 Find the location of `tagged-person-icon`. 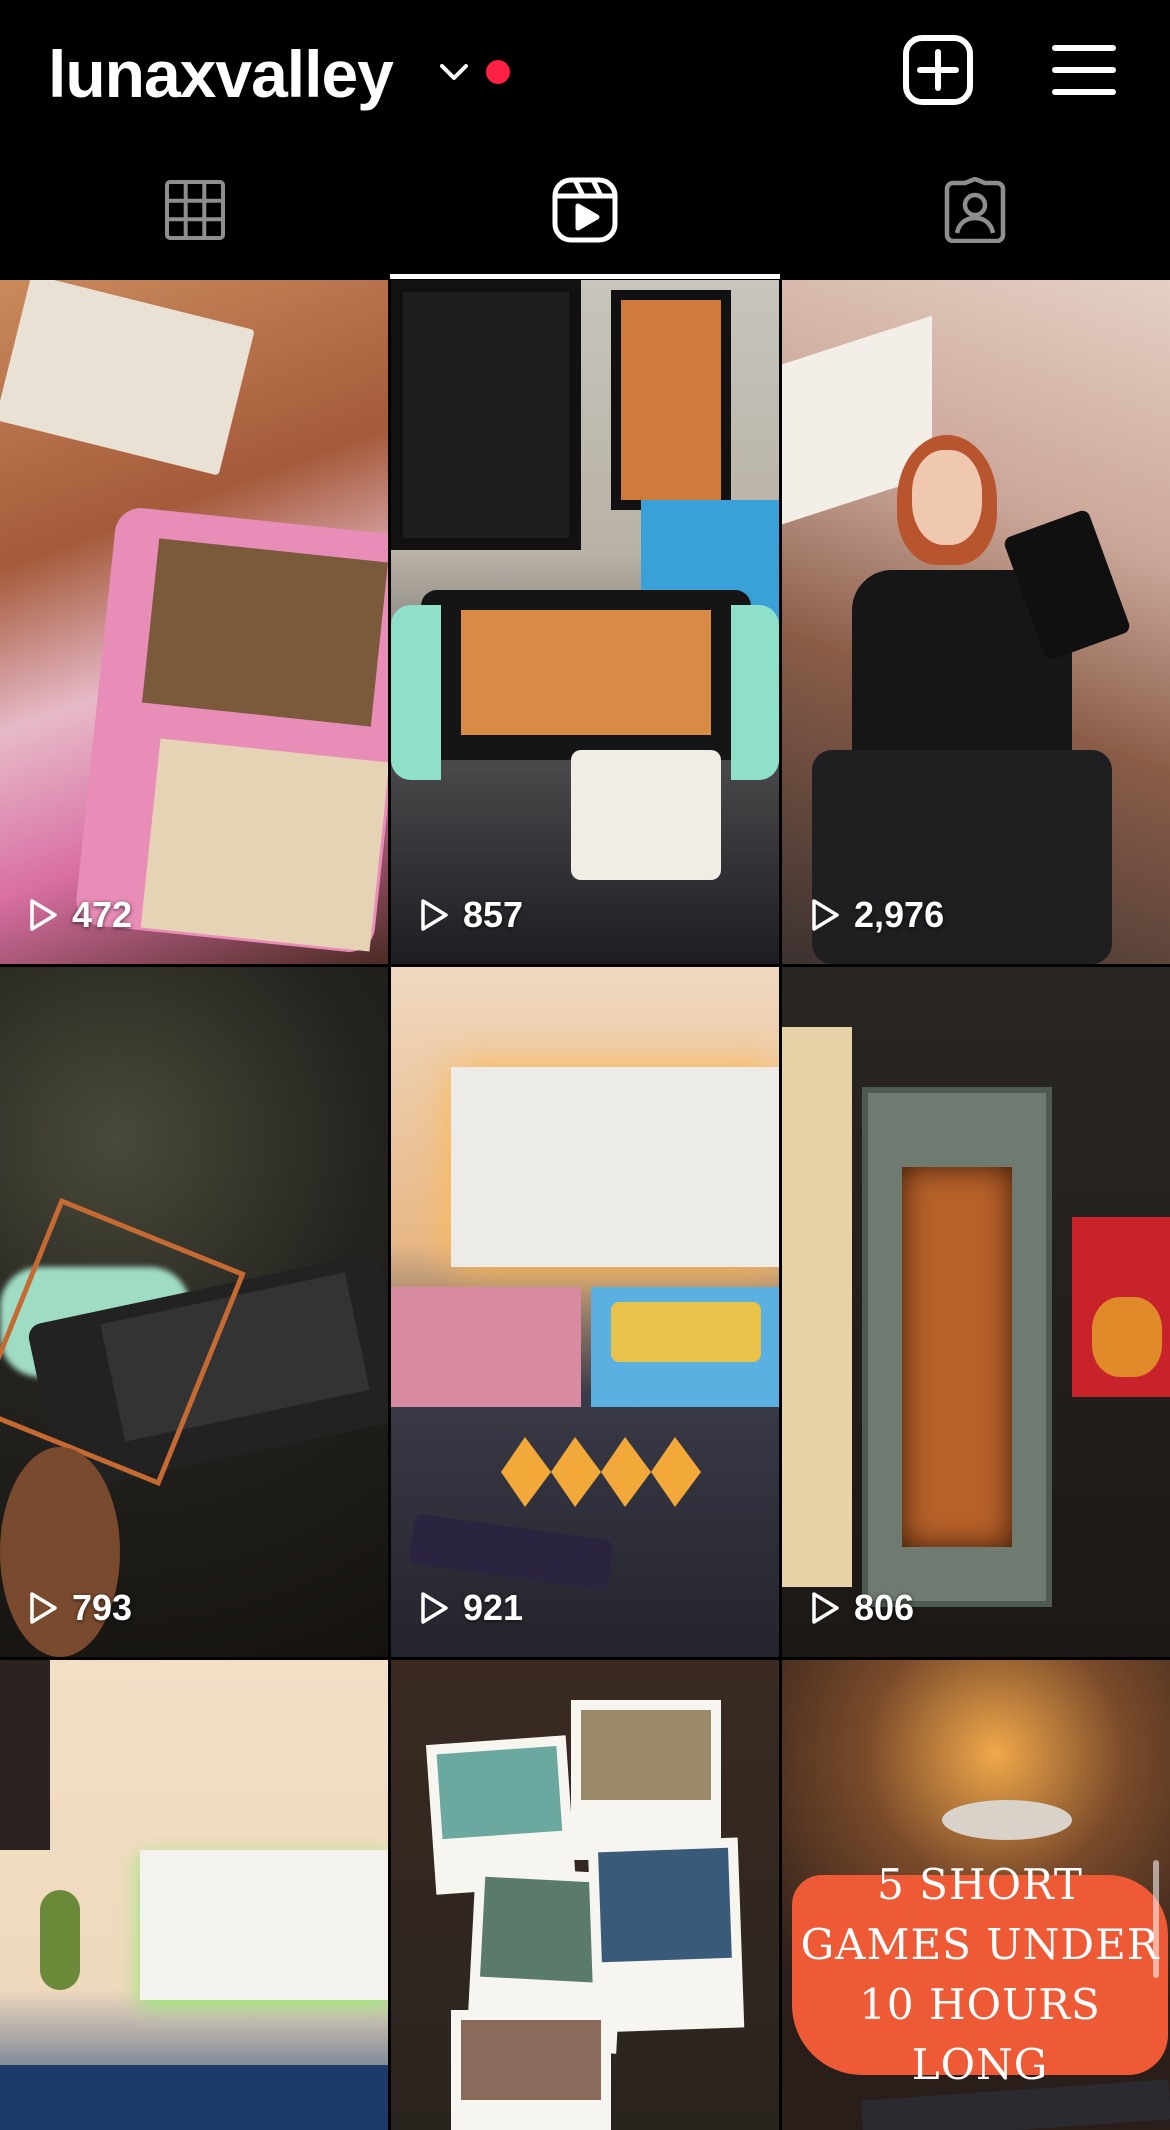

tagged-person-icon is located at coordinates (975, 212).